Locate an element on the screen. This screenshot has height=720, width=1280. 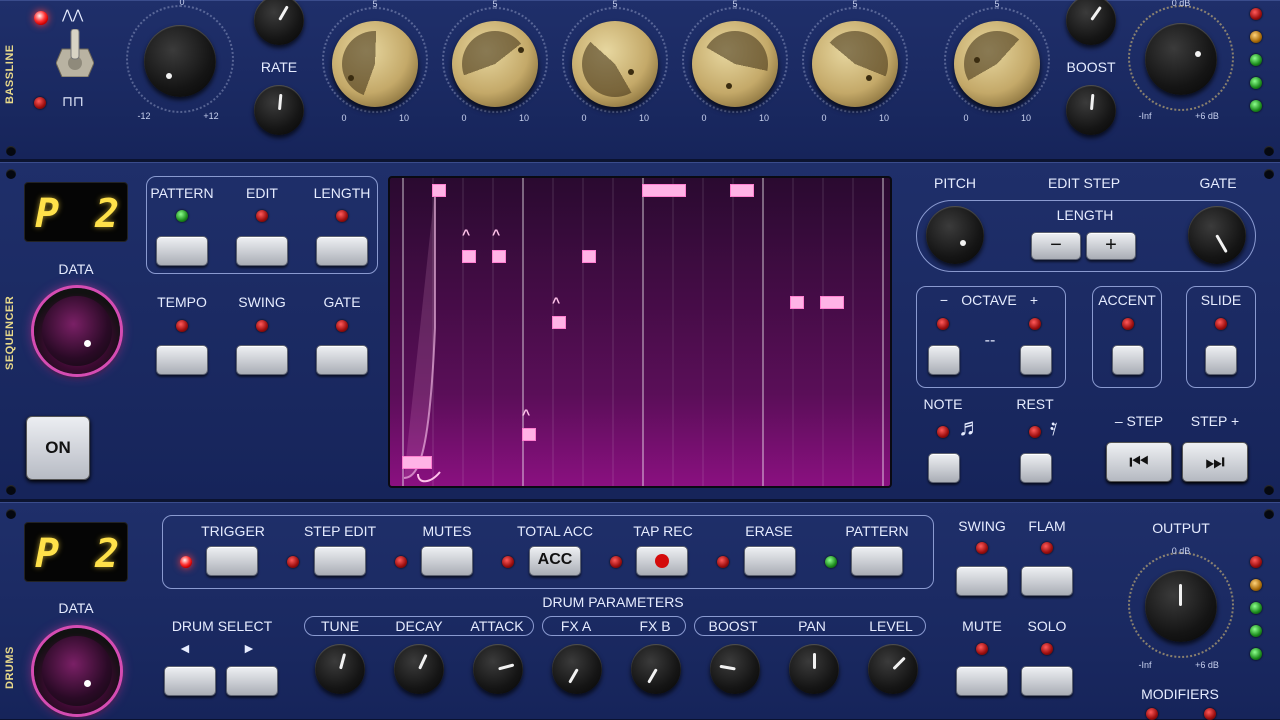
tap-rec-led is located at coordinates (616, 562).